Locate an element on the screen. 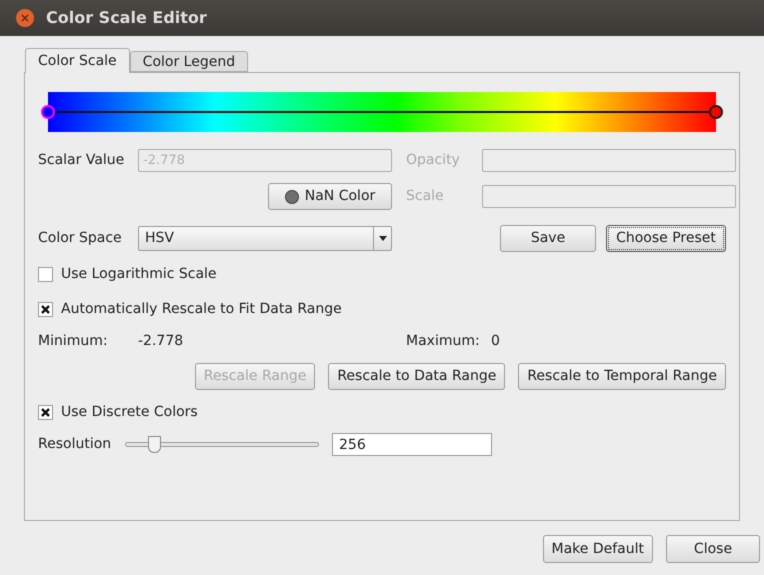  rescale-button: Rescale to Temporal Range is located at coordinates (622, 376).